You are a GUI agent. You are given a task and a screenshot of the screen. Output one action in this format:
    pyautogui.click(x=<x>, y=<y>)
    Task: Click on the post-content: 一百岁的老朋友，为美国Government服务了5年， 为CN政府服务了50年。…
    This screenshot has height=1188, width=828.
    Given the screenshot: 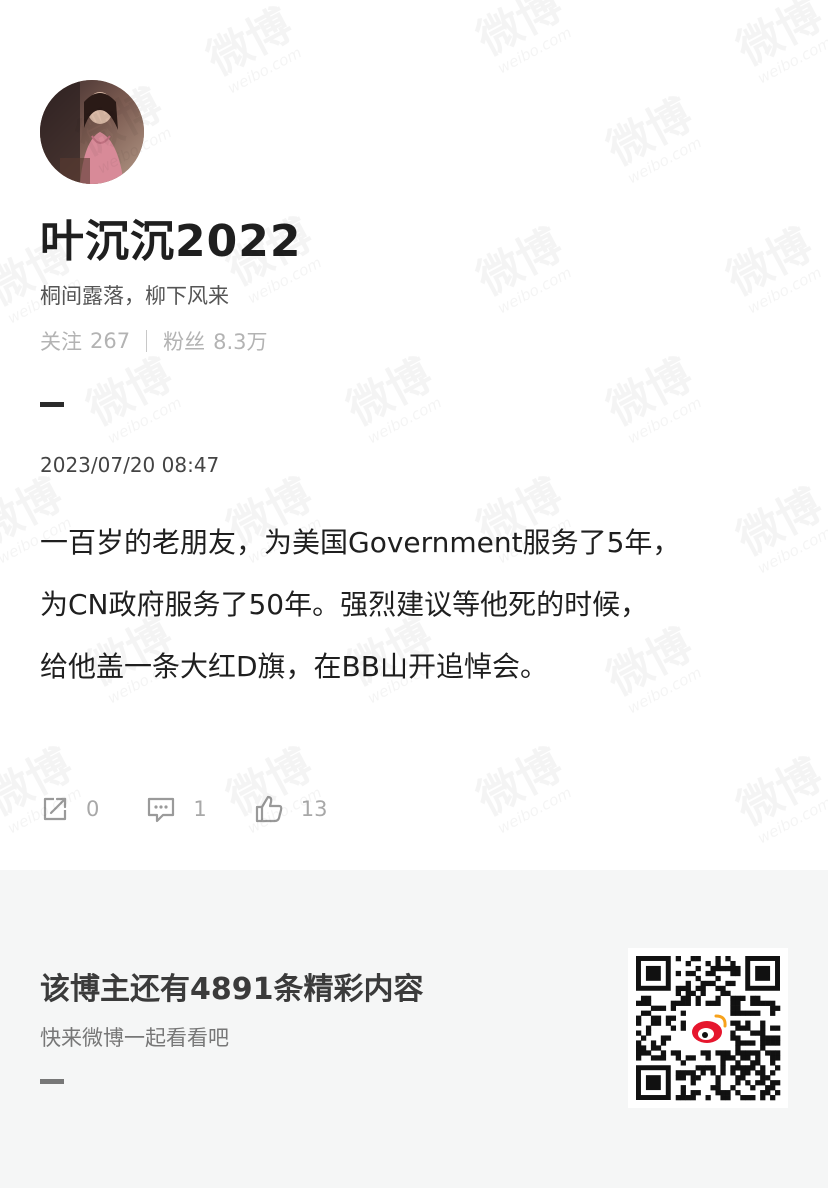 What is the action you would take?
    pyautogui.click(x=415, y=605)
    